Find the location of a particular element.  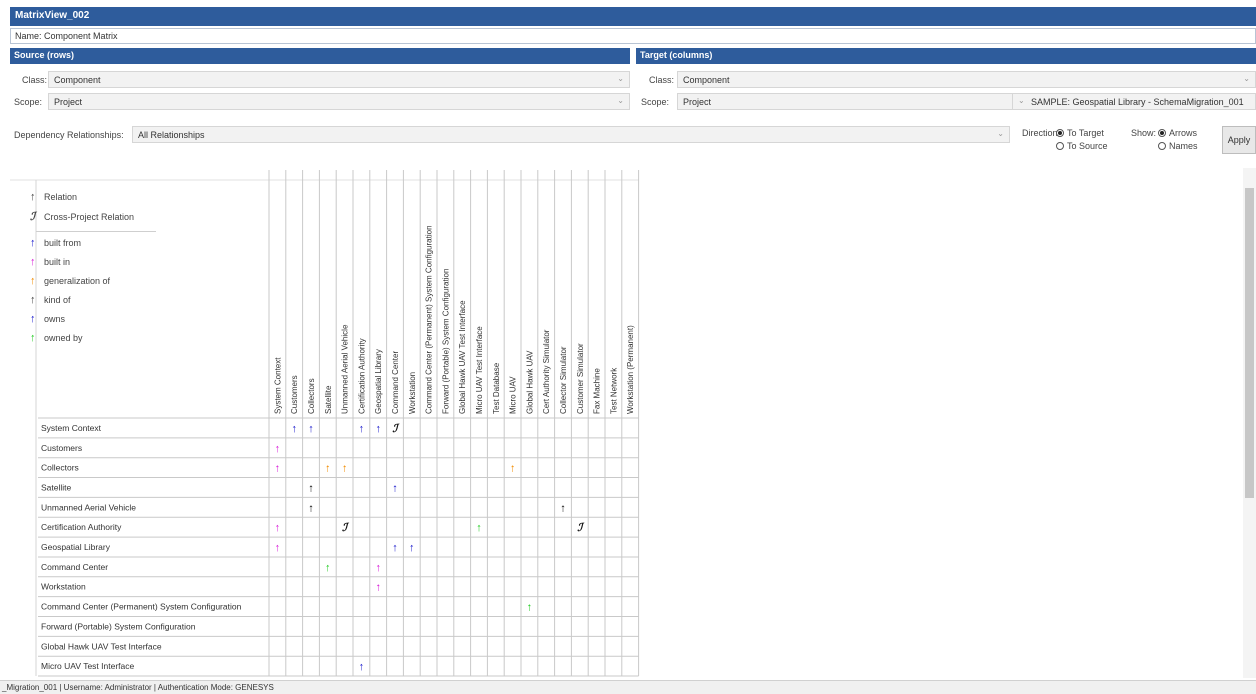

row-header: Global Hawk UAV Test Interface is located at coordinates (101, 646).